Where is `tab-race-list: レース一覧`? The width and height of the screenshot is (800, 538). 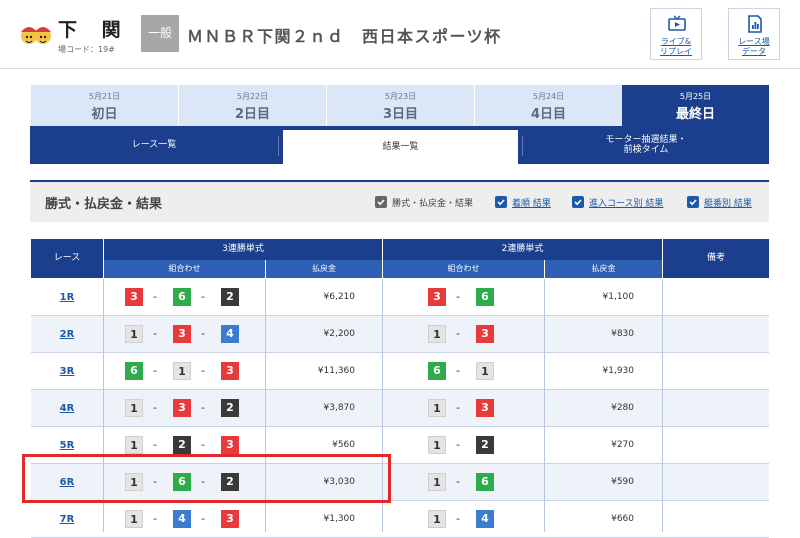
tab-race-list: レース一覧 is located at coordinates (154, 145).